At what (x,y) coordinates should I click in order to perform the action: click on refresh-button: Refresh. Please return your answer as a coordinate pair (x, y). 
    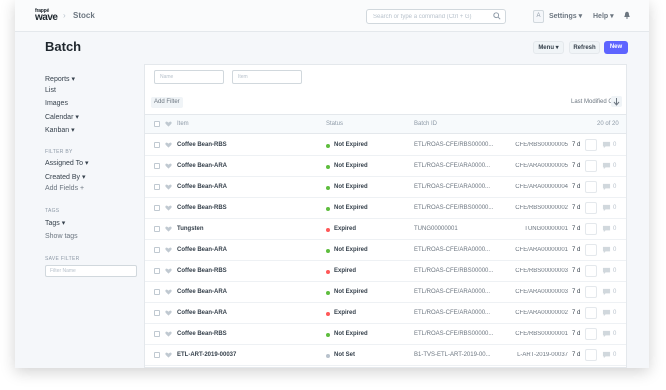
    Looking at the image, I should click on (584, 47).